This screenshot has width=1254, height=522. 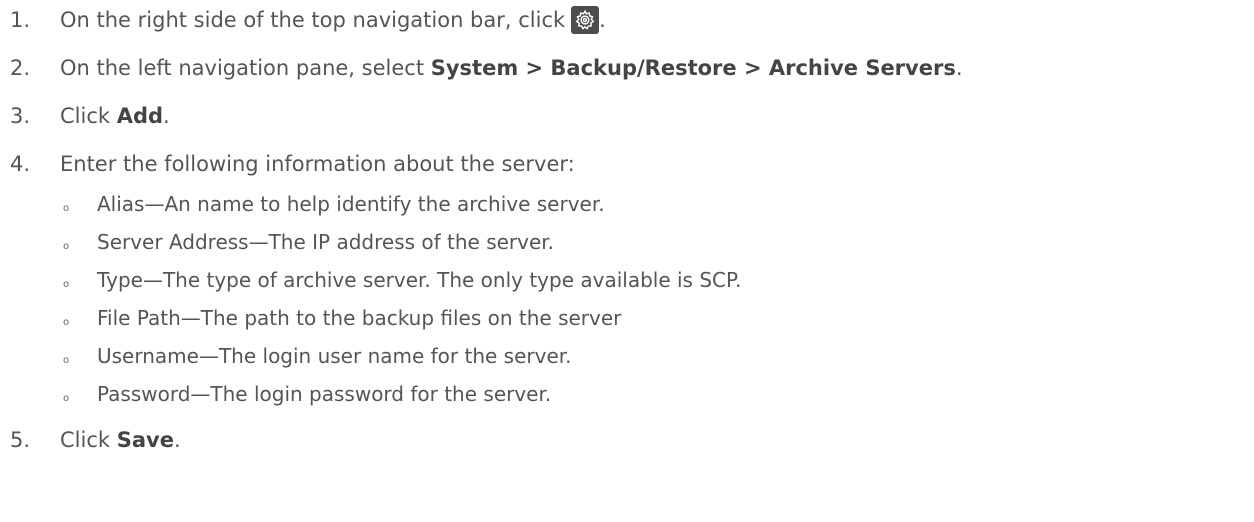 I want to click on step-number: 4., so click(x=20, y=164).